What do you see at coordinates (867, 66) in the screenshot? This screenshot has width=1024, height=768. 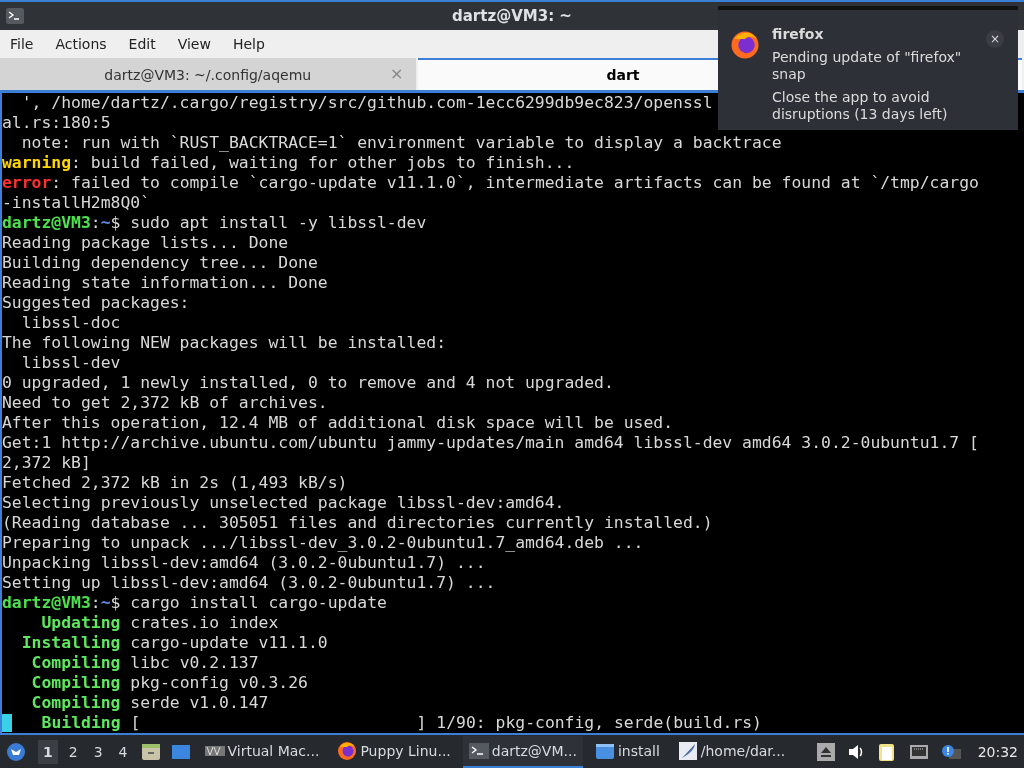 I see `notification-message: Pending update of "firefox" snap` at bounding box center [867, 66].